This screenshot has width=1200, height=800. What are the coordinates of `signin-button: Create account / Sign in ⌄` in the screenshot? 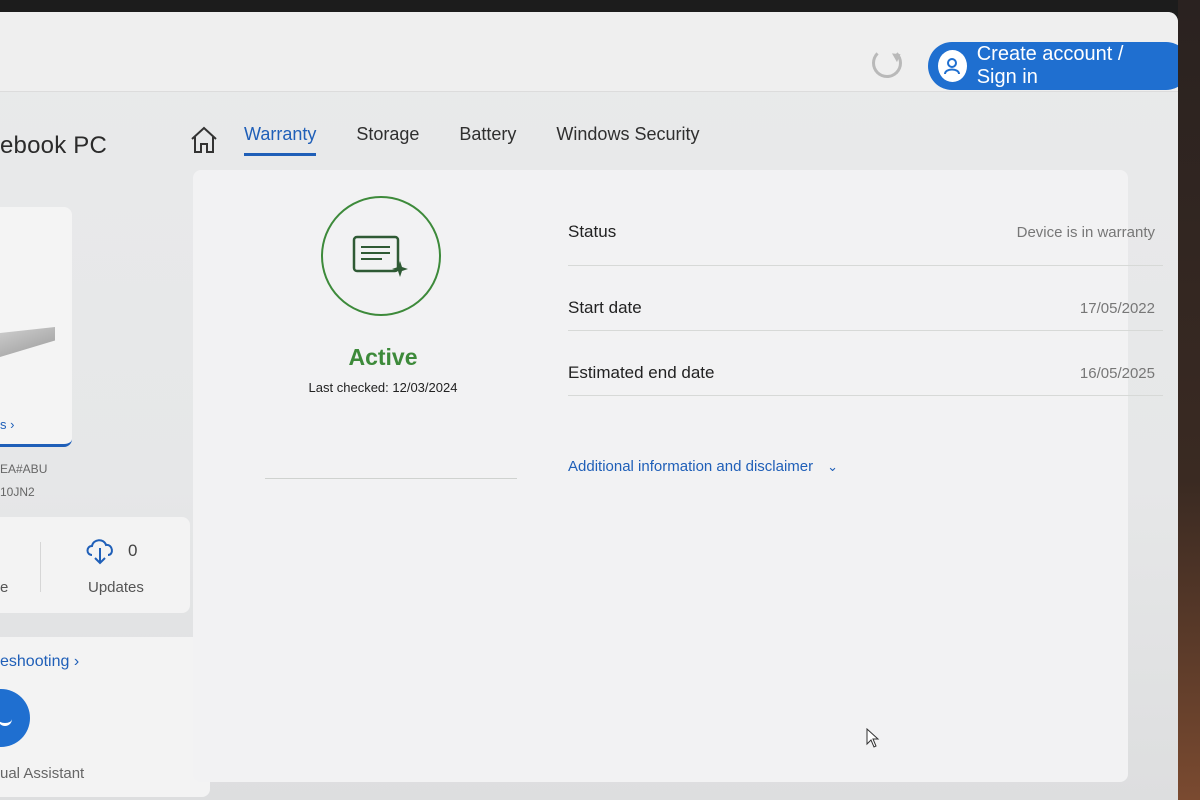 It's located at (1053, 66).